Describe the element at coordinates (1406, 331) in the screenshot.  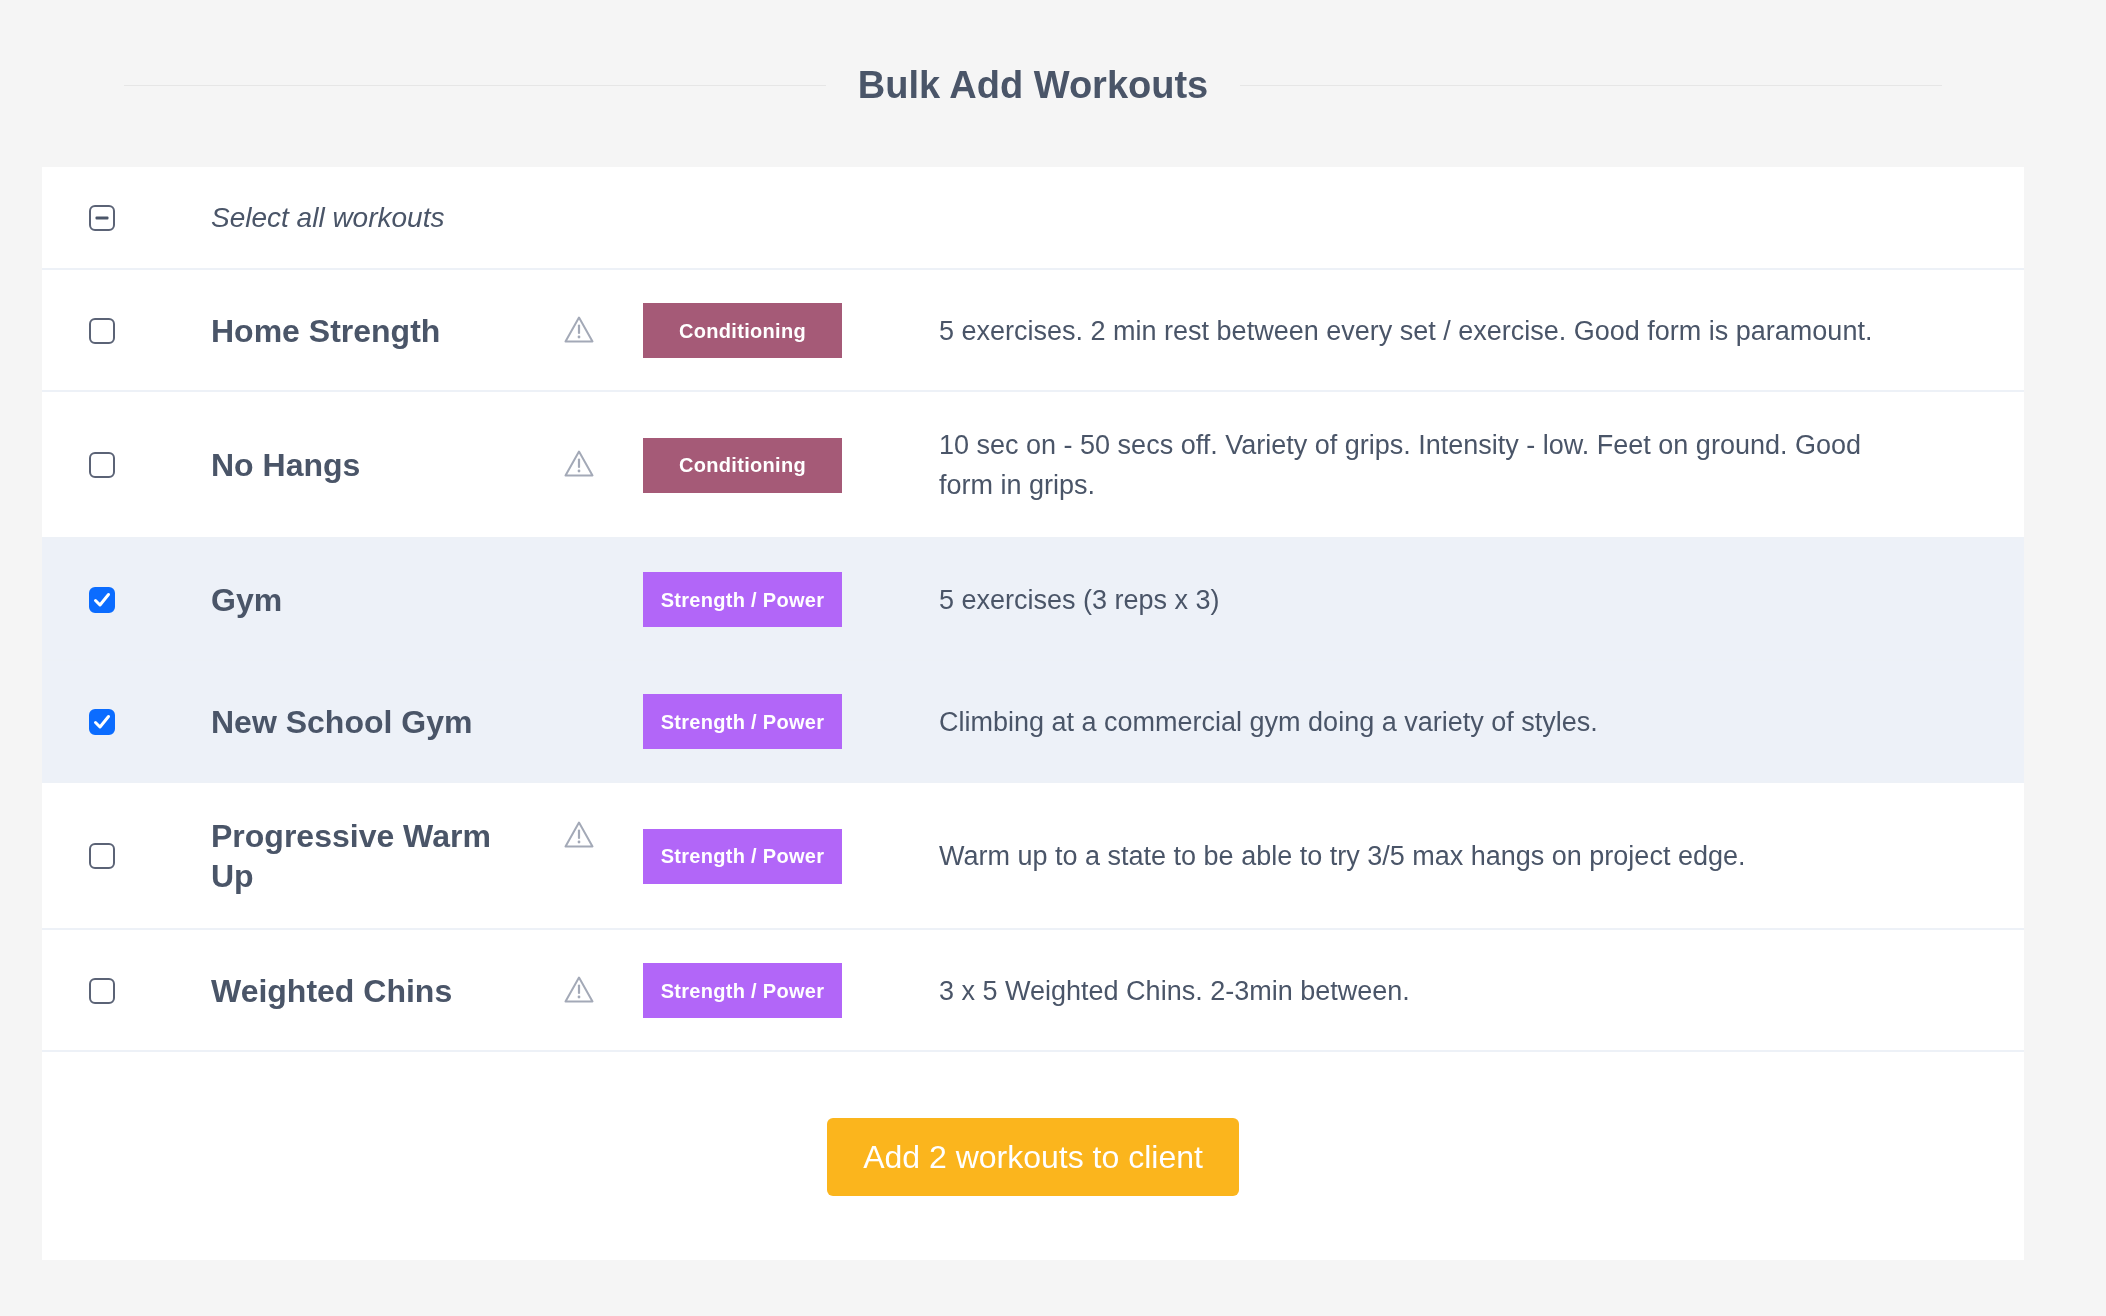
I see `workout-description: 5 exercises. 2 min rest between every set / exercise. Good form is paramount.` at that location.